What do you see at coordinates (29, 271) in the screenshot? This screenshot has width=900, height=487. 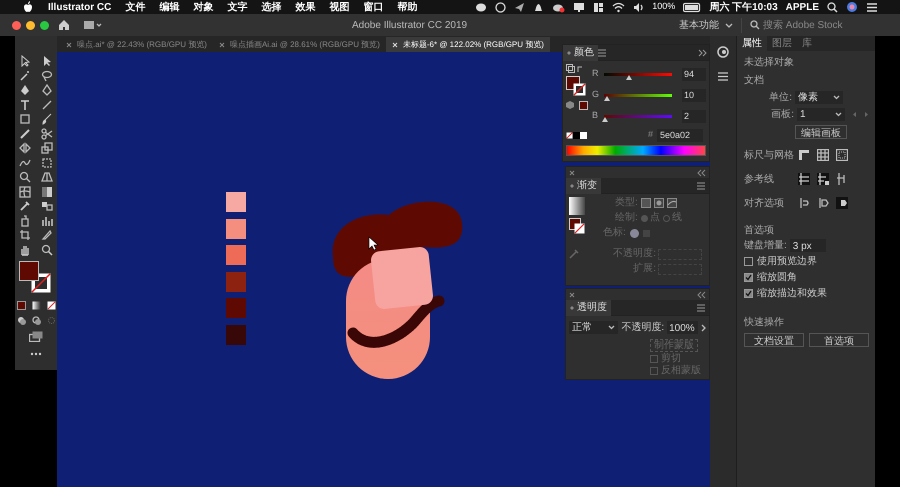 I see `fill-swatch` at bounding box center [29, 271].